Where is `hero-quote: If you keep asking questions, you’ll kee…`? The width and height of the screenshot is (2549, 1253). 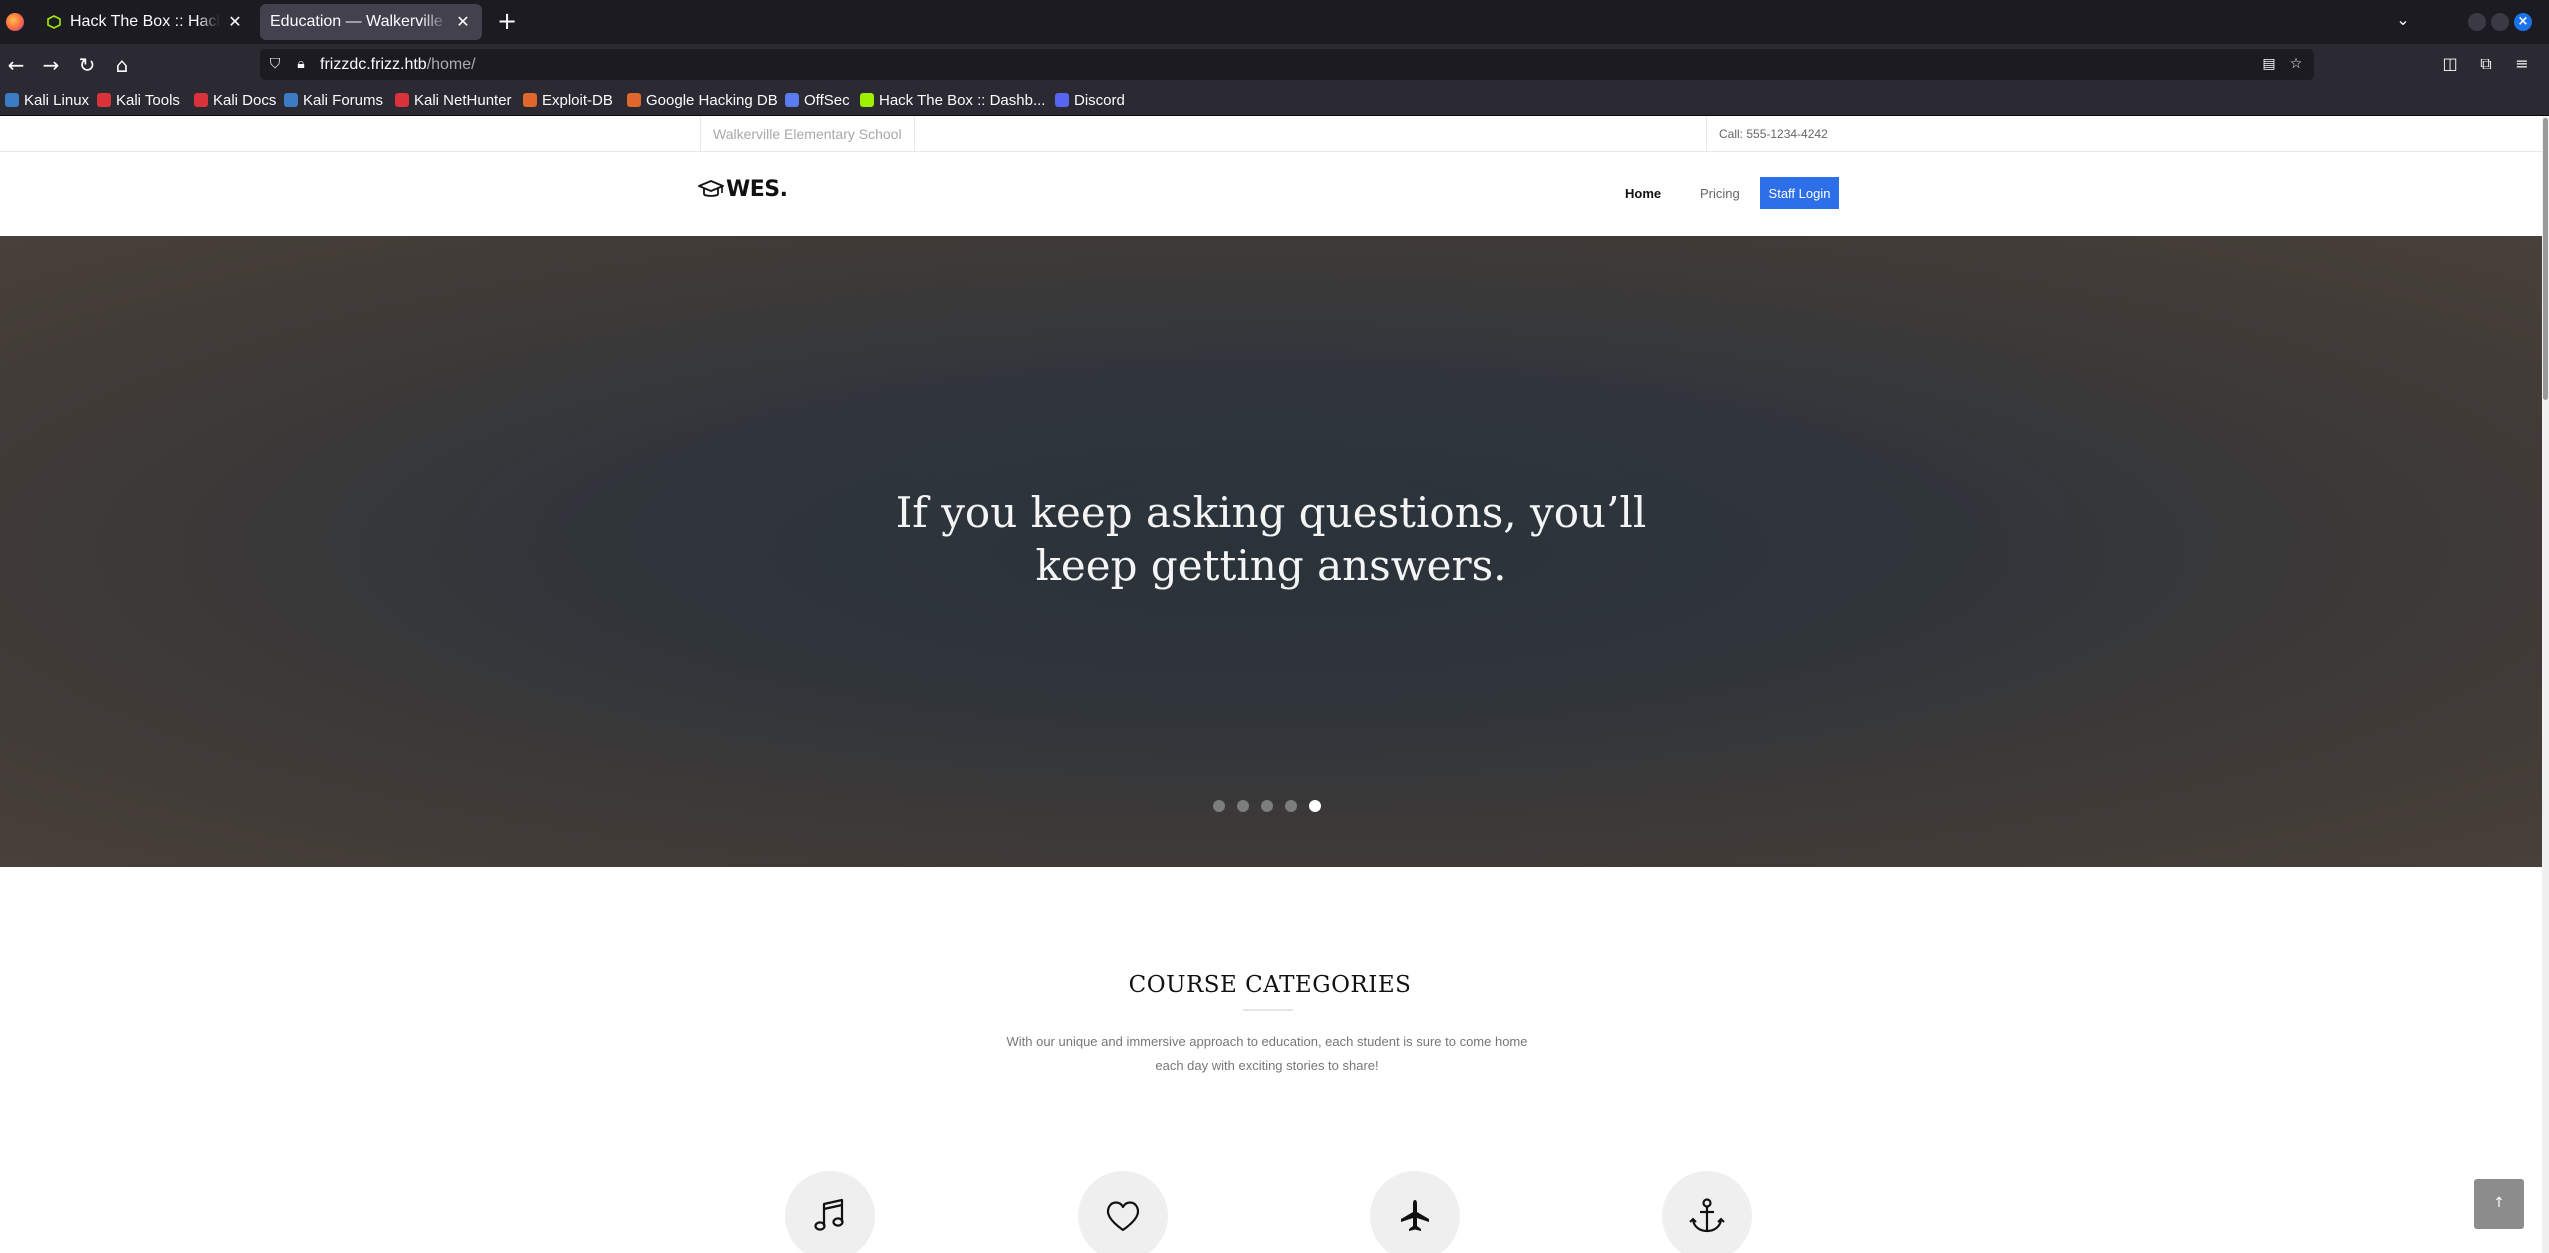
hero-quote: If you keep asking questions, you’ll kee… is located at coordinates (1271, 539).